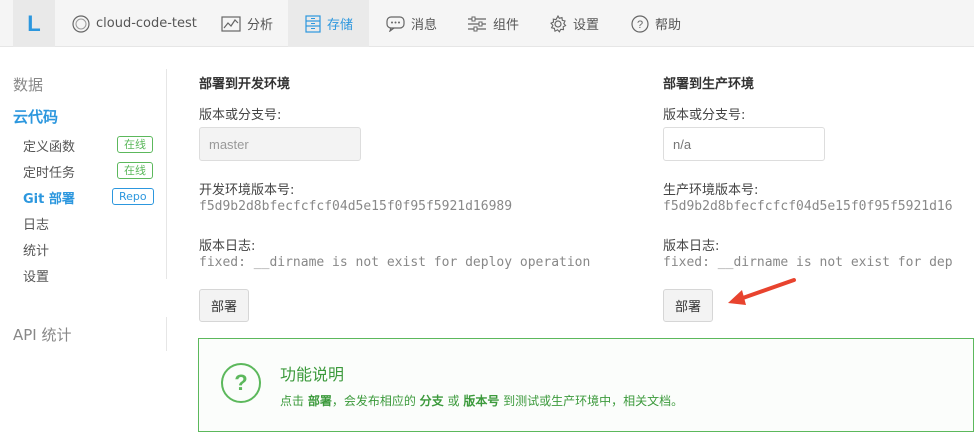  Describe the element at coordinates (506, 25) in the screenshot. I see `nav-components-label: 组件` at that location.